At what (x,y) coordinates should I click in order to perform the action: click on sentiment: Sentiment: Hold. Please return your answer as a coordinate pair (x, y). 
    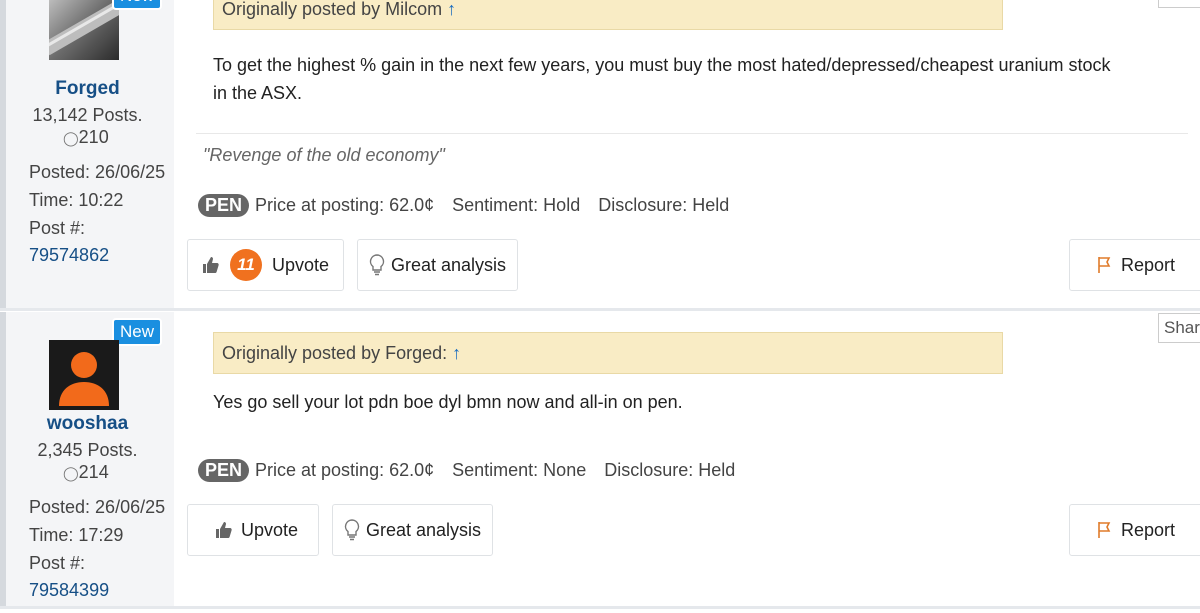
    Looking at the image, I should click on (516, 205).